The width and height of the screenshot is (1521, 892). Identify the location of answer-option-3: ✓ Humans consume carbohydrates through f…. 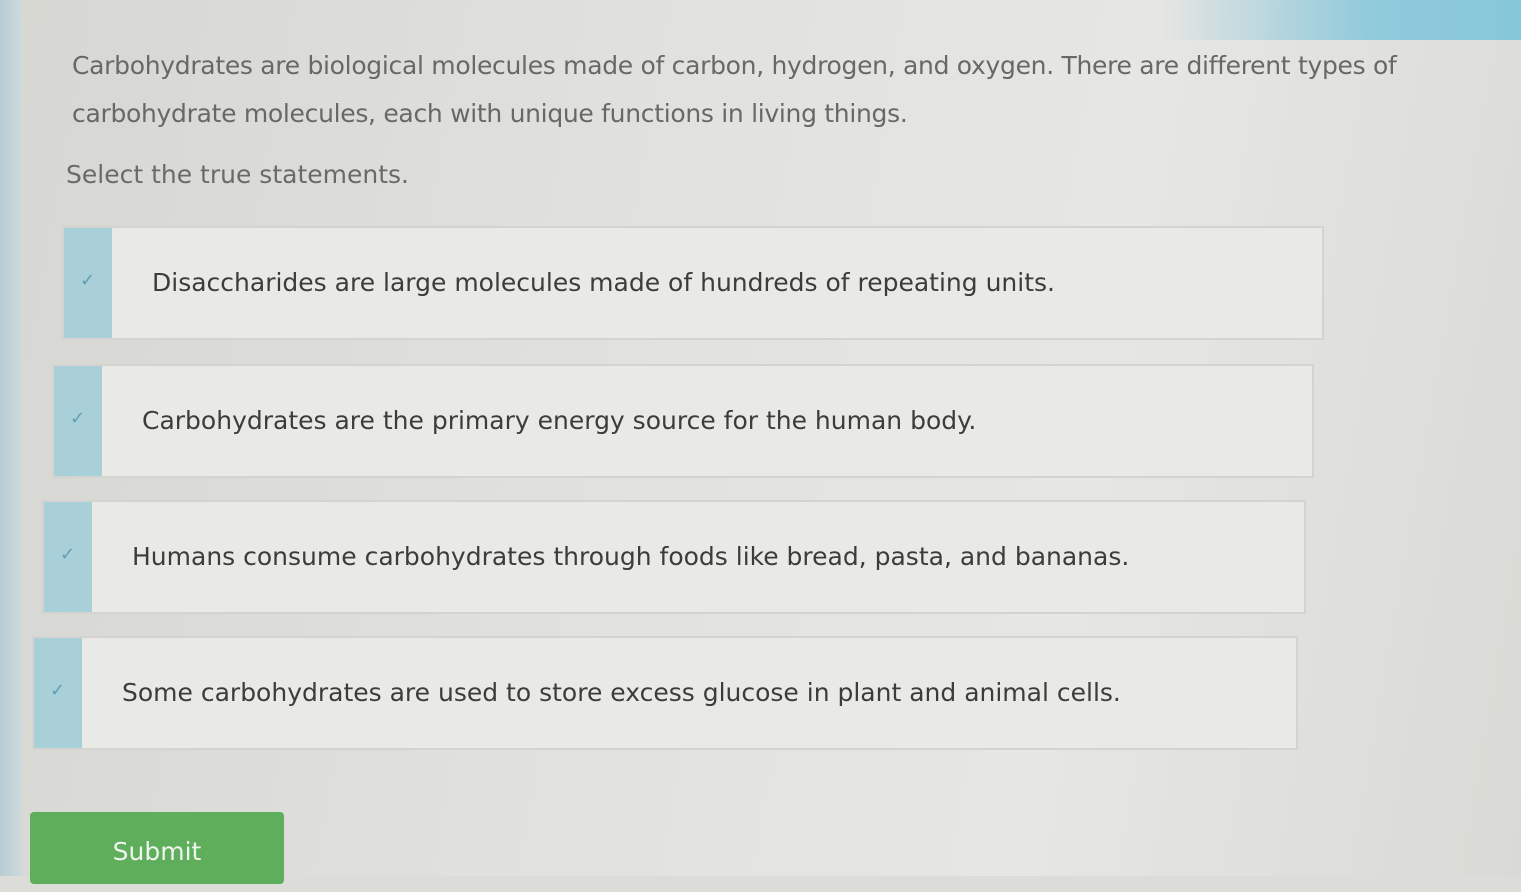
(674, 557).